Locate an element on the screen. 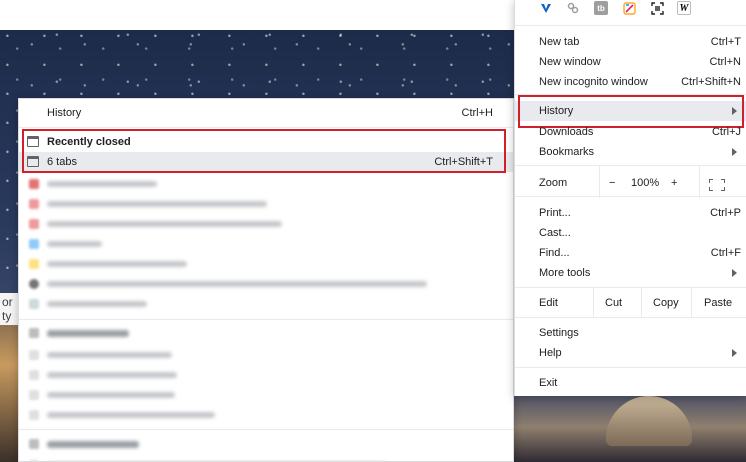 The image size is (746, 462). edit-image-icon is located at coordinates (629, 8).